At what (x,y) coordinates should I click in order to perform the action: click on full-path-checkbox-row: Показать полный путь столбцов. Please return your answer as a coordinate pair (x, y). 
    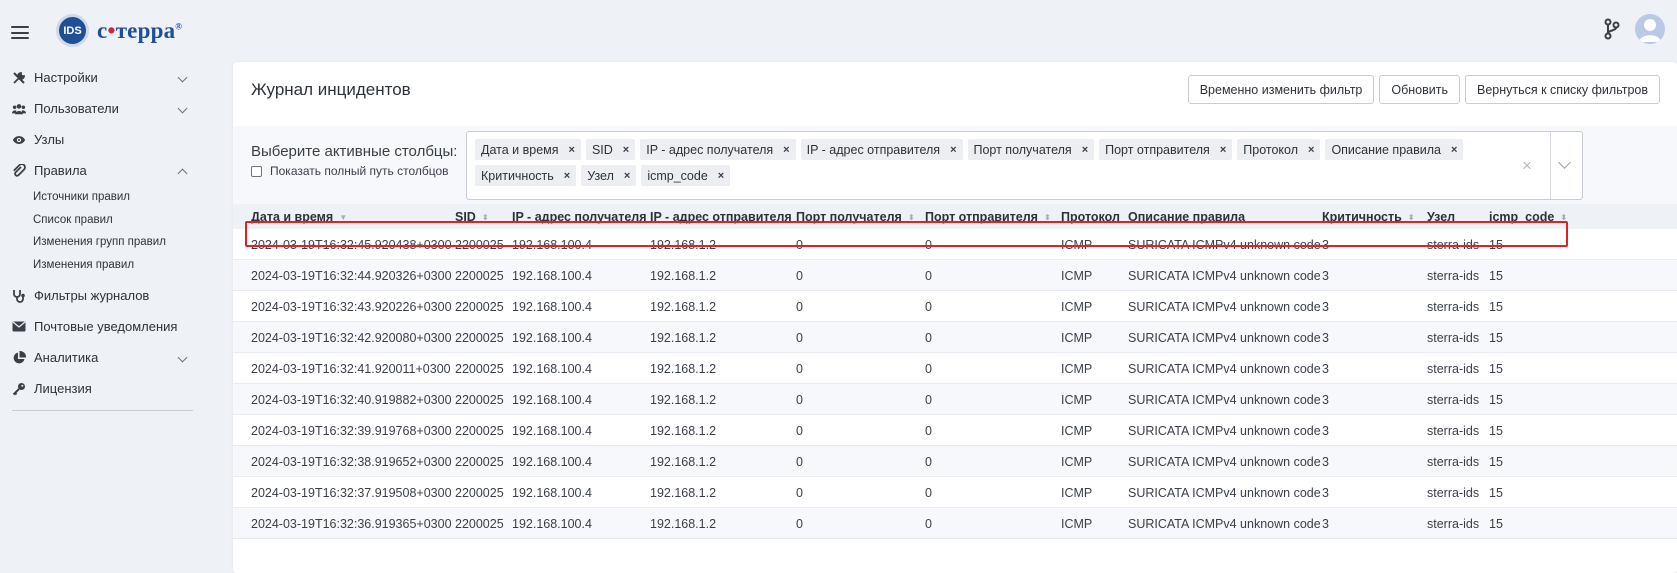
    Looking at the image, I should click on (350, 171).